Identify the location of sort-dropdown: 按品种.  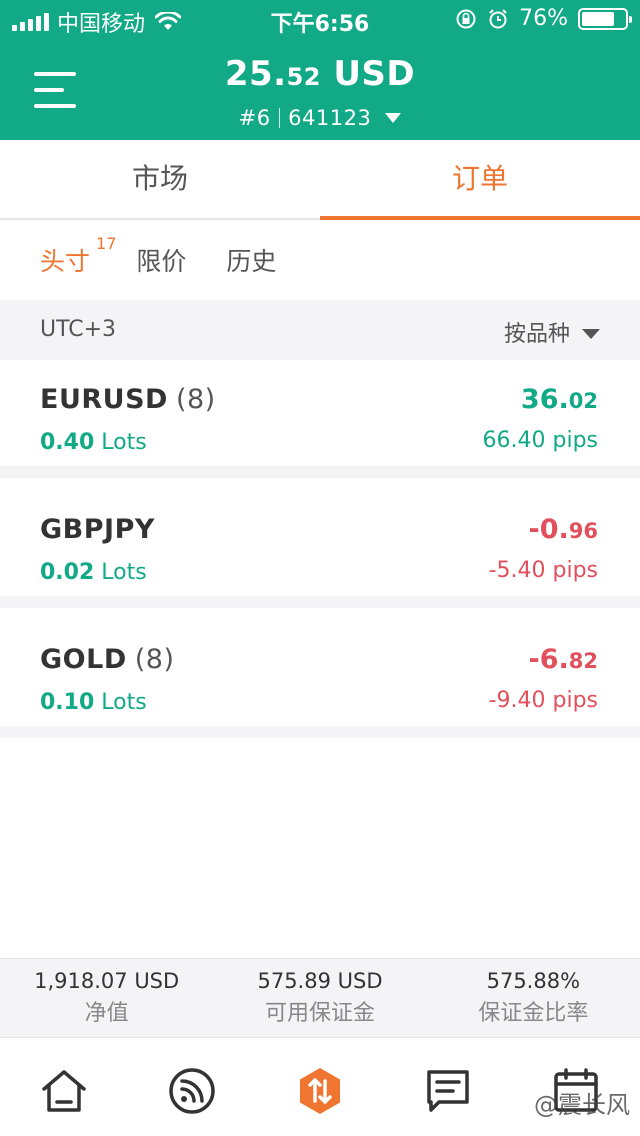
(552, 332).